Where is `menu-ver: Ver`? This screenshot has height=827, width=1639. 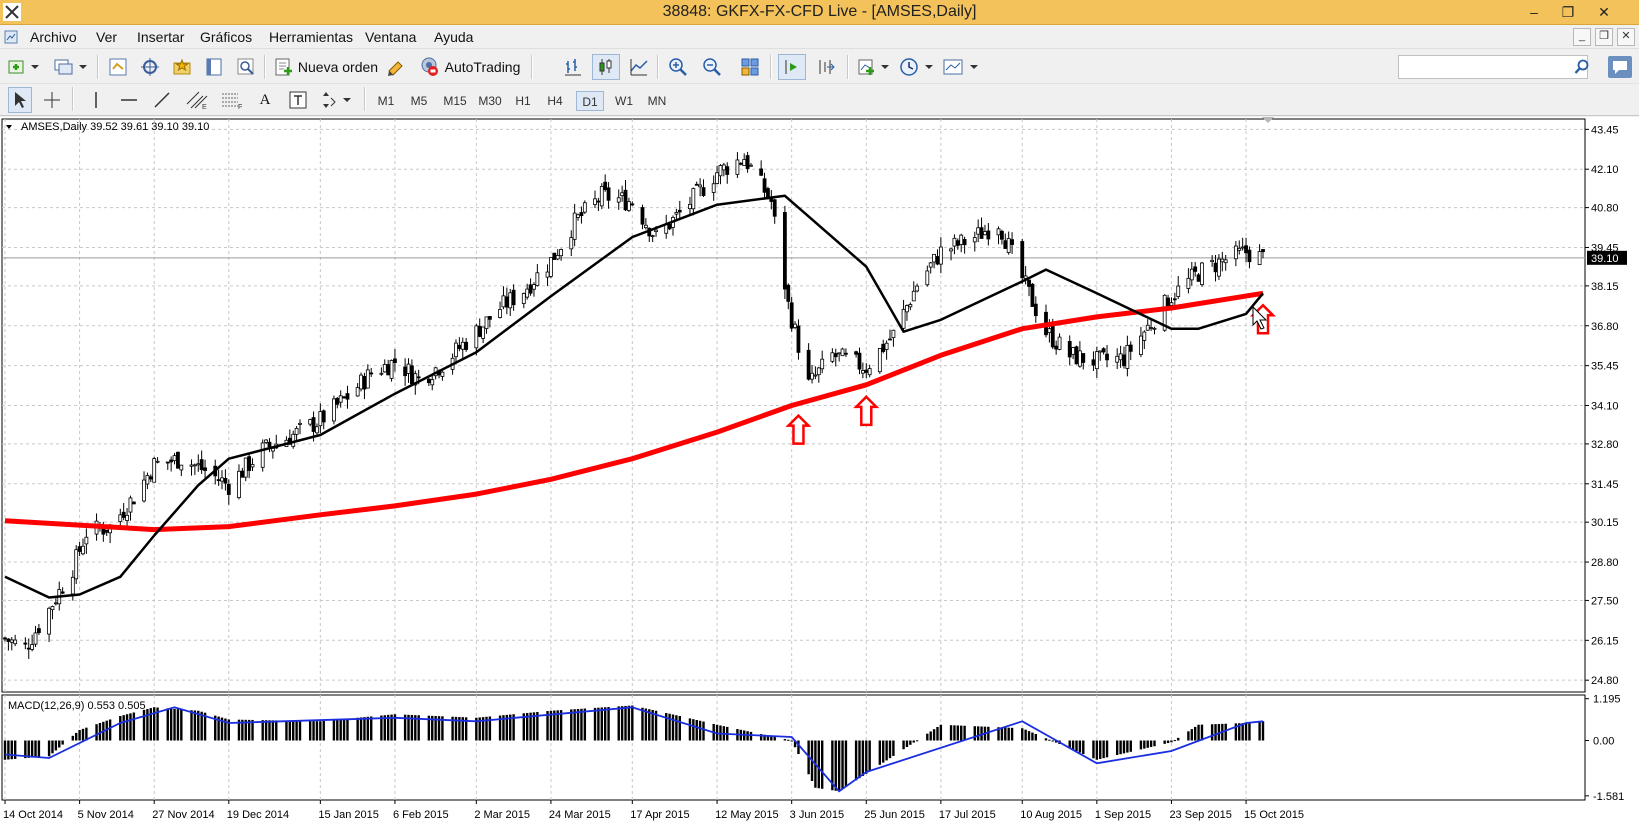 menu-ver: Ver is located at coordinates (106, 37).